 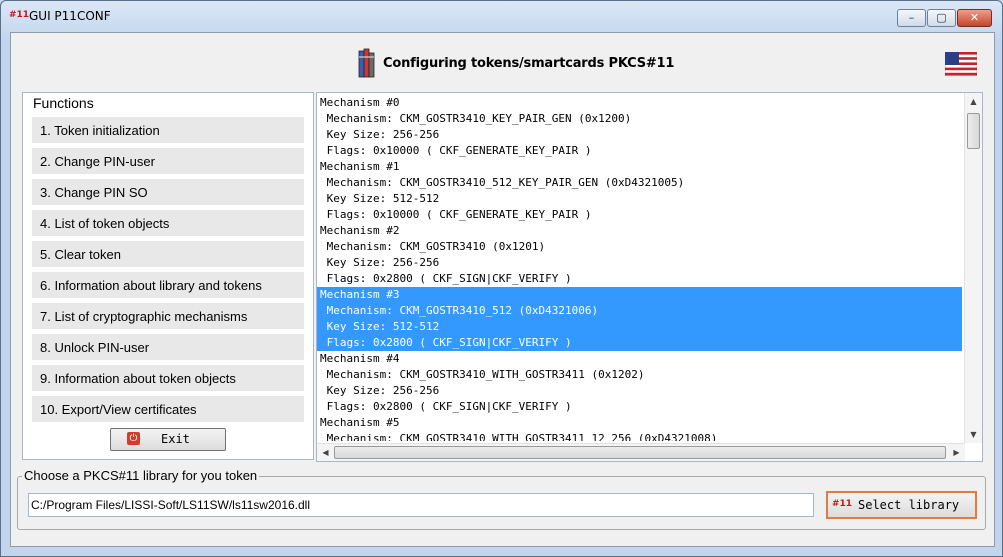 What do you see at coordinates (973, 434) in the screenshot?
I see `scroll-down-arrow-icon: ▼` at bounding box center [973, 434].